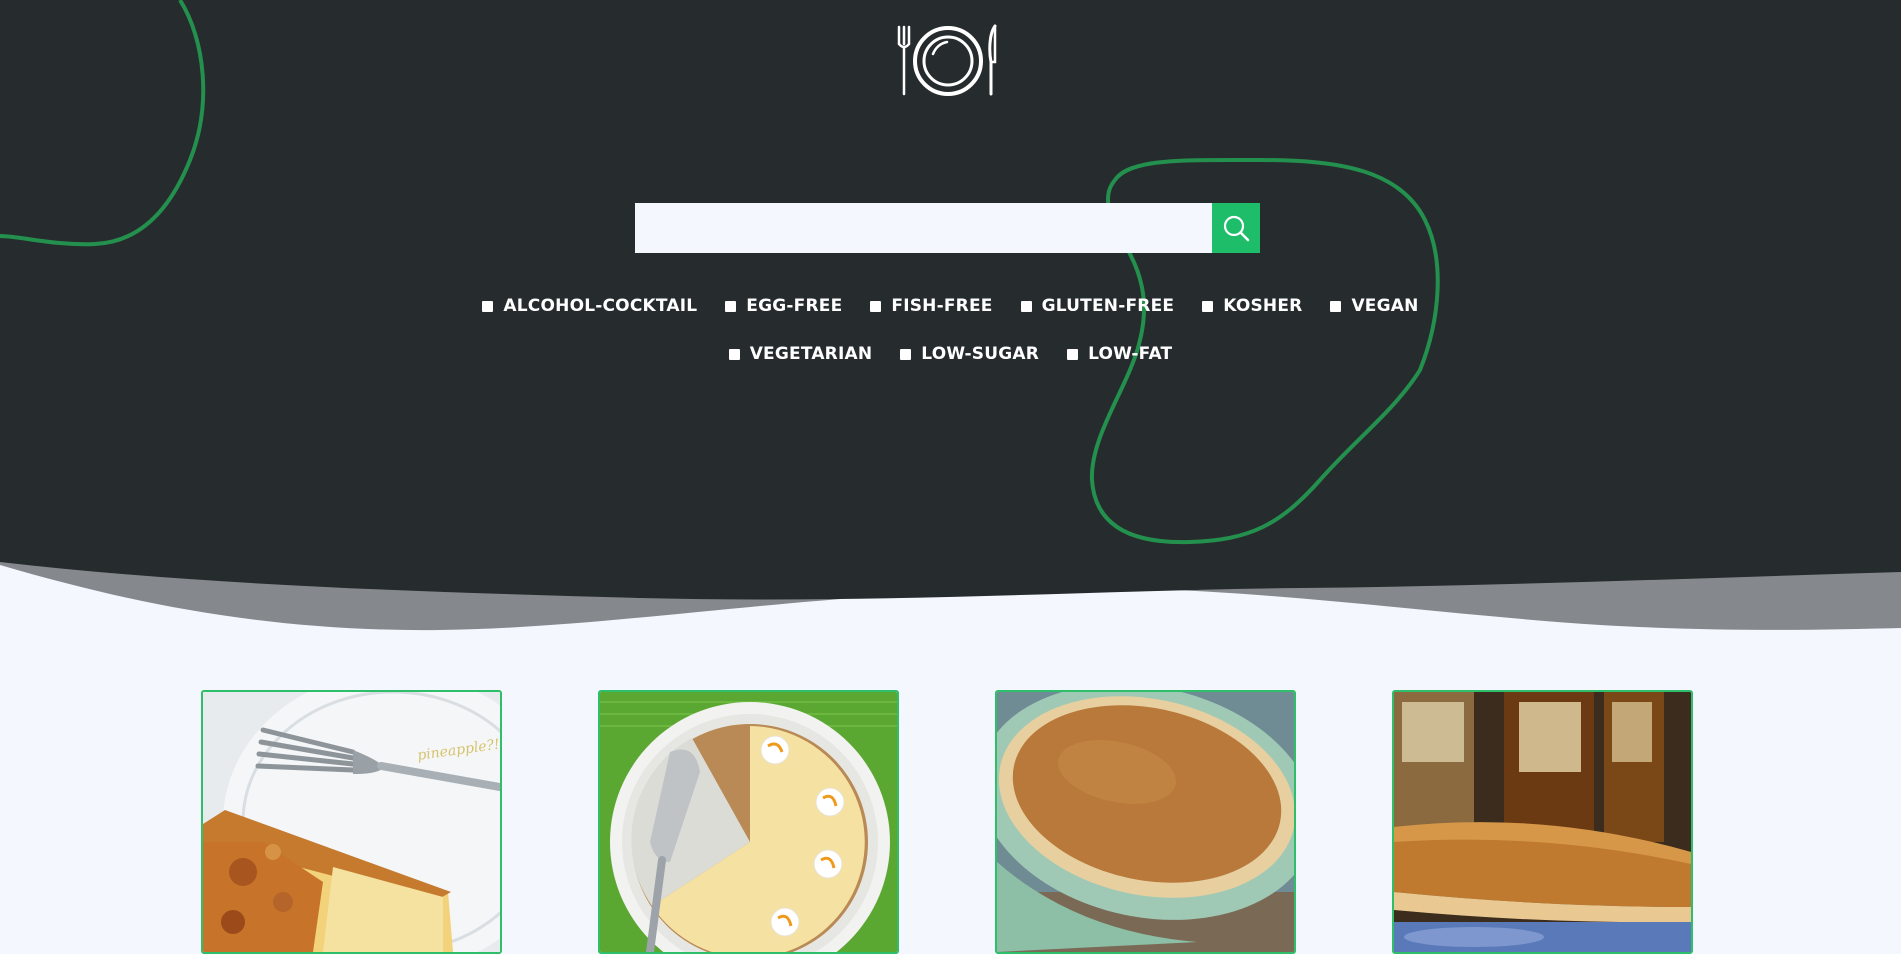  I want to click on filter-label: LOW-SUGAR, so click(980, 354).